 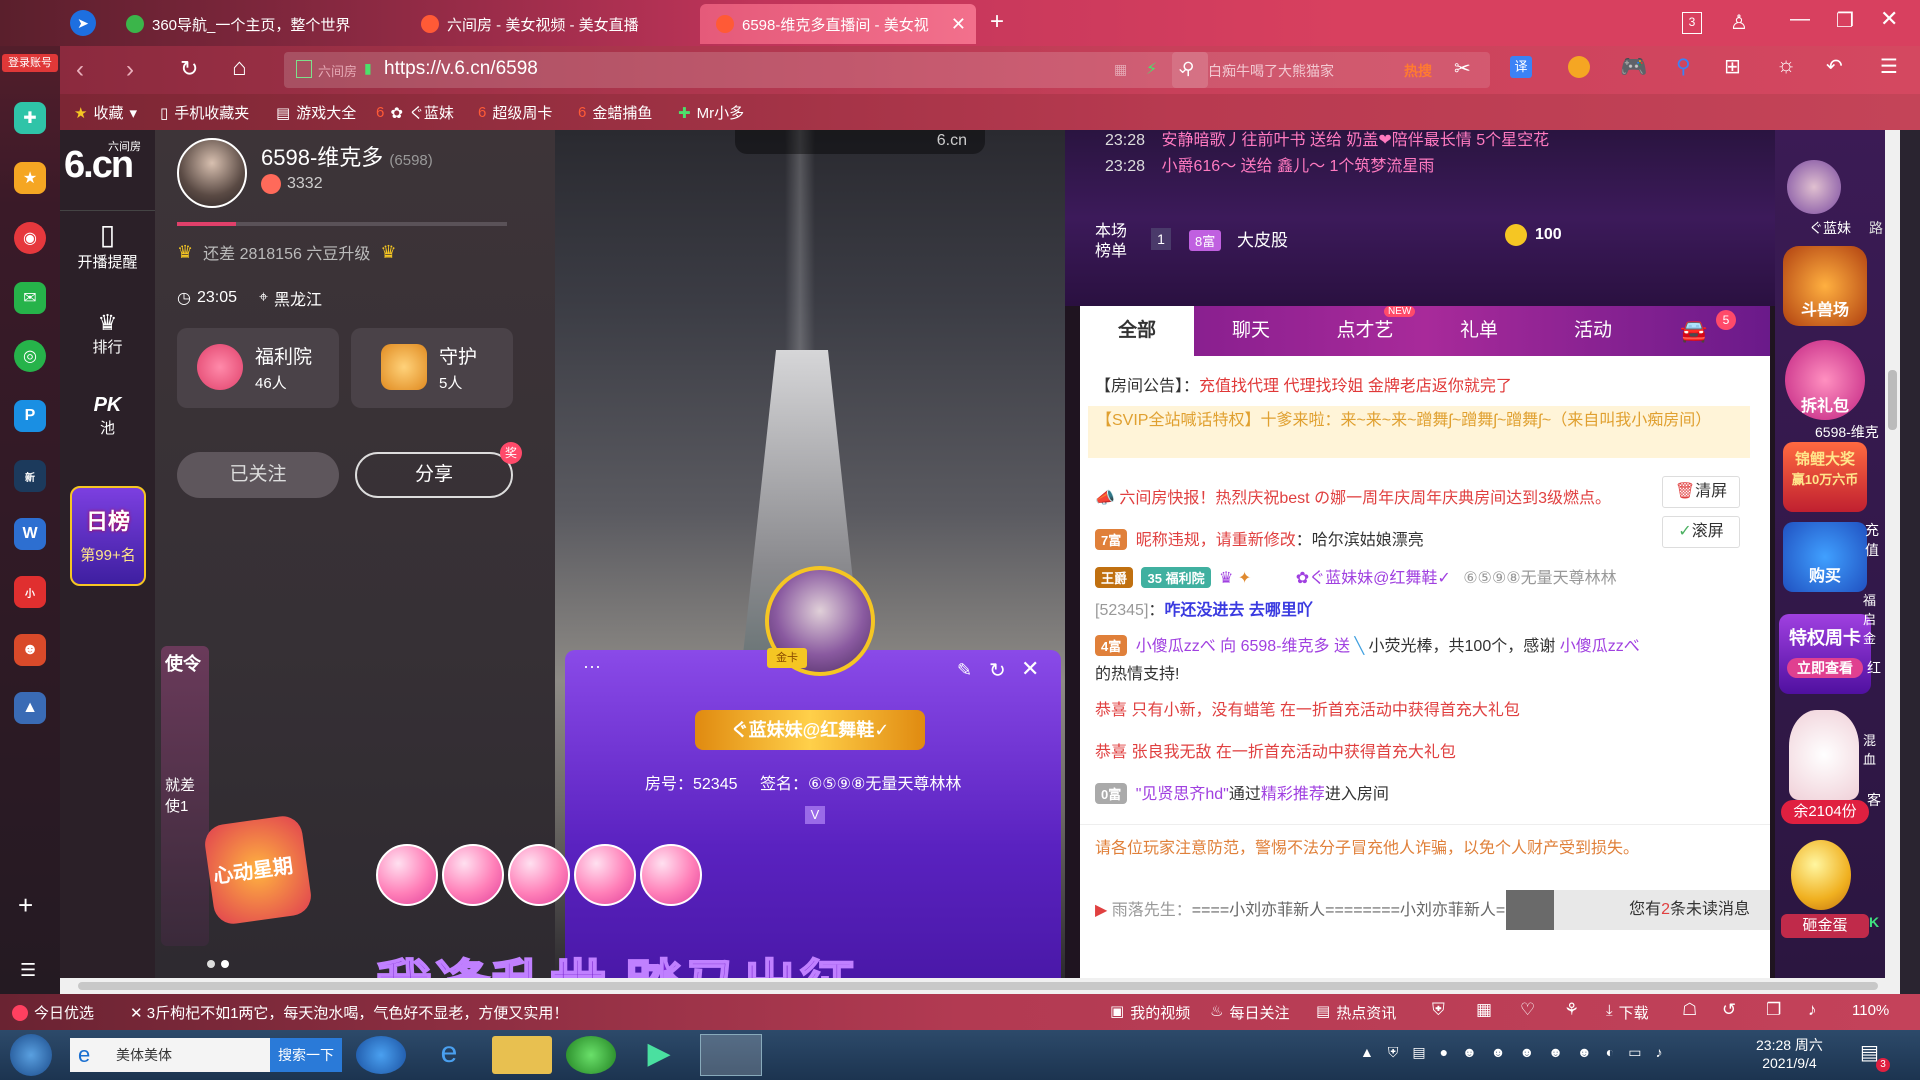 I want to click on close-popup-icon: ✕, so click(x=1030, y=669).